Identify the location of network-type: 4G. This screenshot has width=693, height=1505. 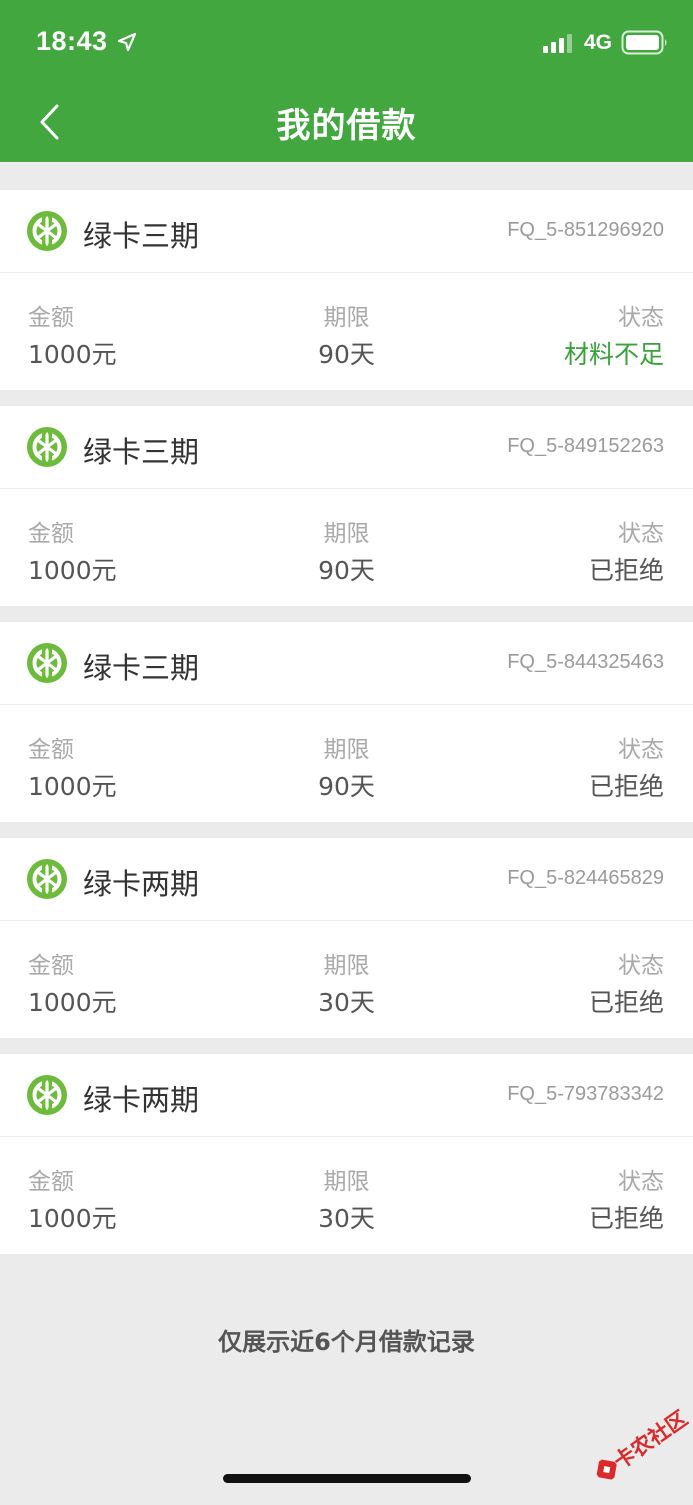
(598, 42).